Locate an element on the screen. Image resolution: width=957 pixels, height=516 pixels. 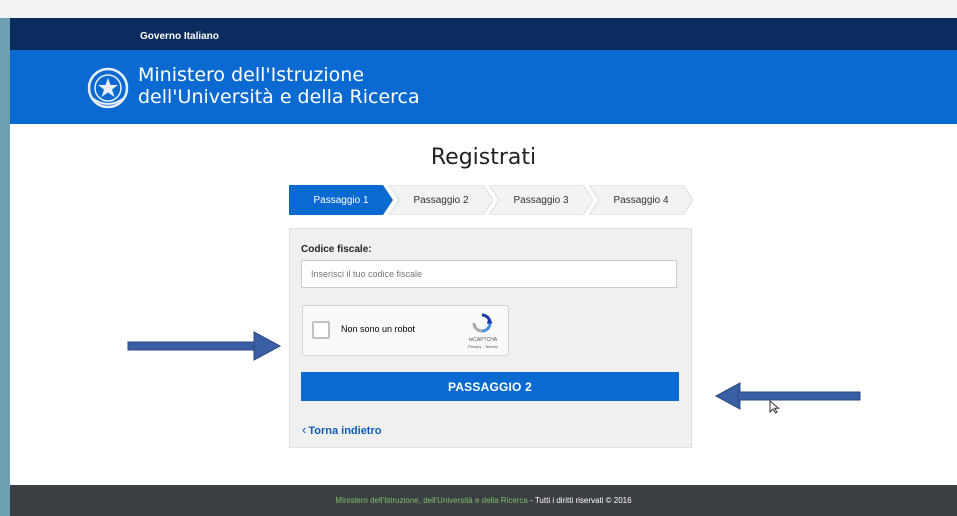
codice-fiscale-input is located at coordinates (489, 274).